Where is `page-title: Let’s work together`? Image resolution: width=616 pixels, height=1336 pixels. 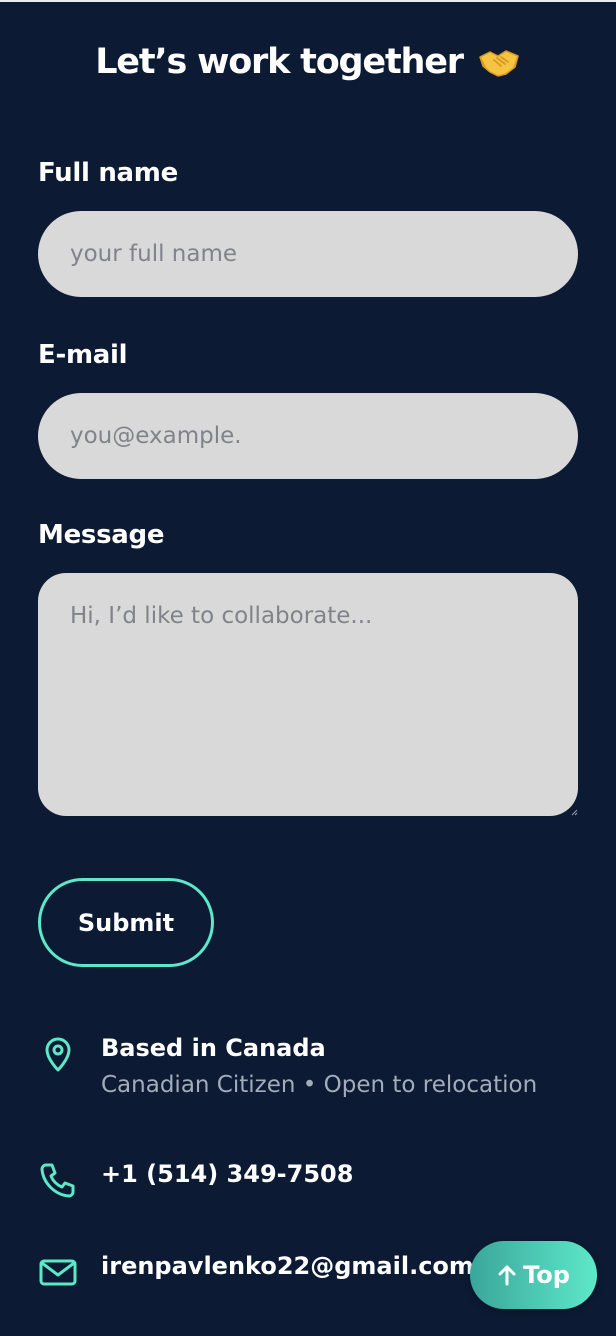 page-title: Let’s work together is located at coordinates (279, 62).